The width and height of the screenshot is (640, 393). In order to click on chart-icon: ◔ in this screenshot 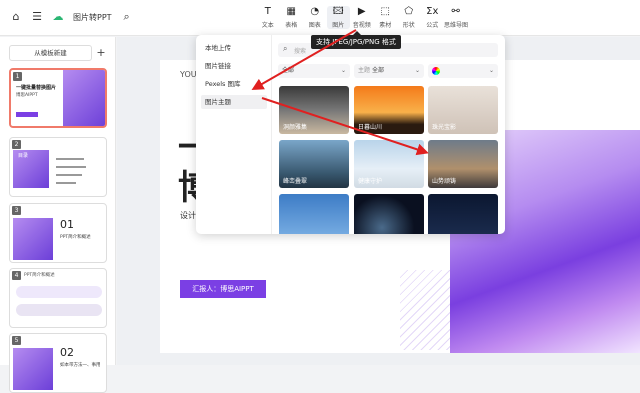, I will do `click(315, 11)`.